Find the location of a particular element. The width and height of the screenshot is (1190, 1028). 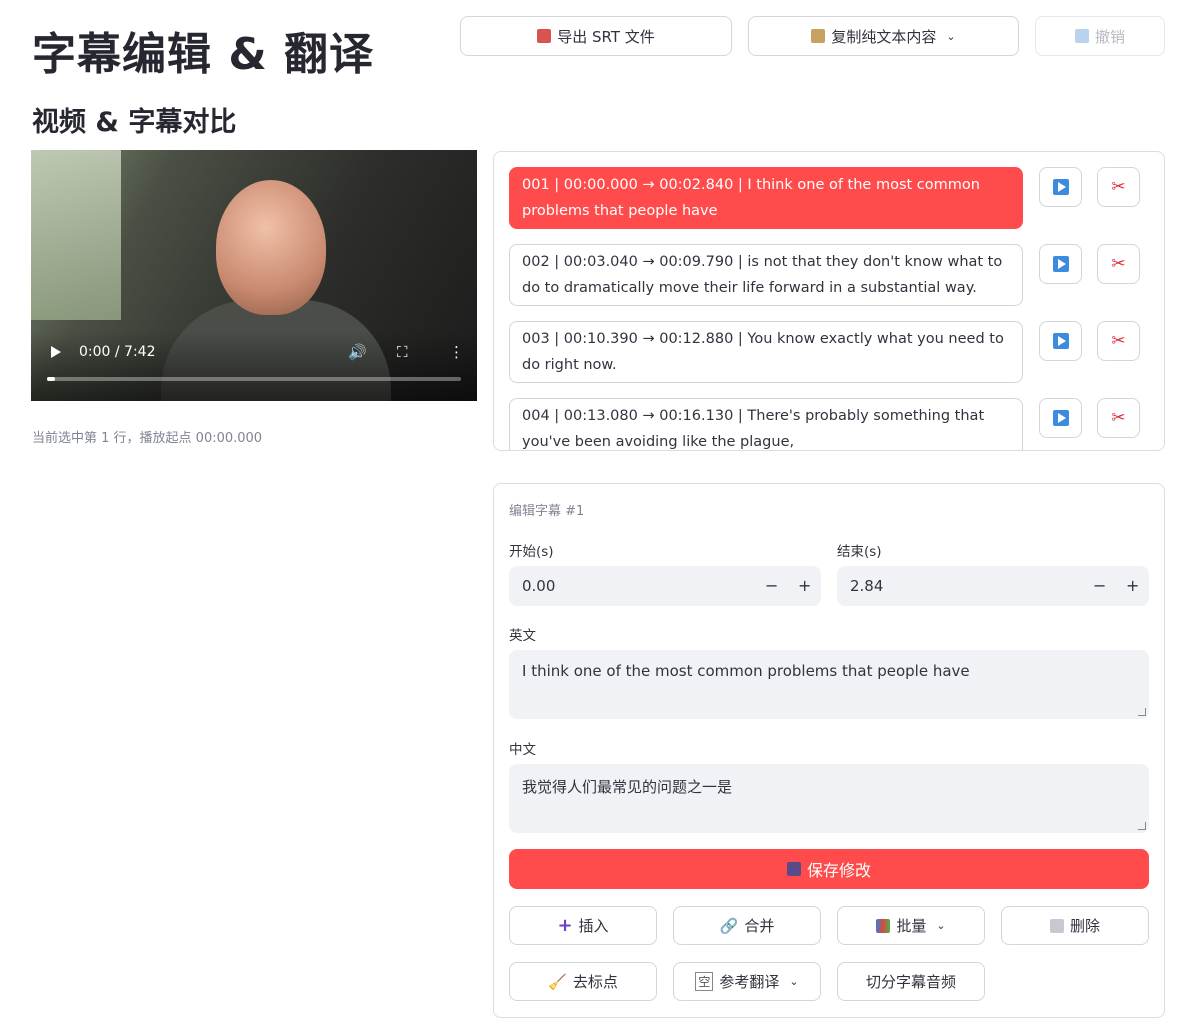

save-label: 保存修改 is located at coordinates (838, 870).